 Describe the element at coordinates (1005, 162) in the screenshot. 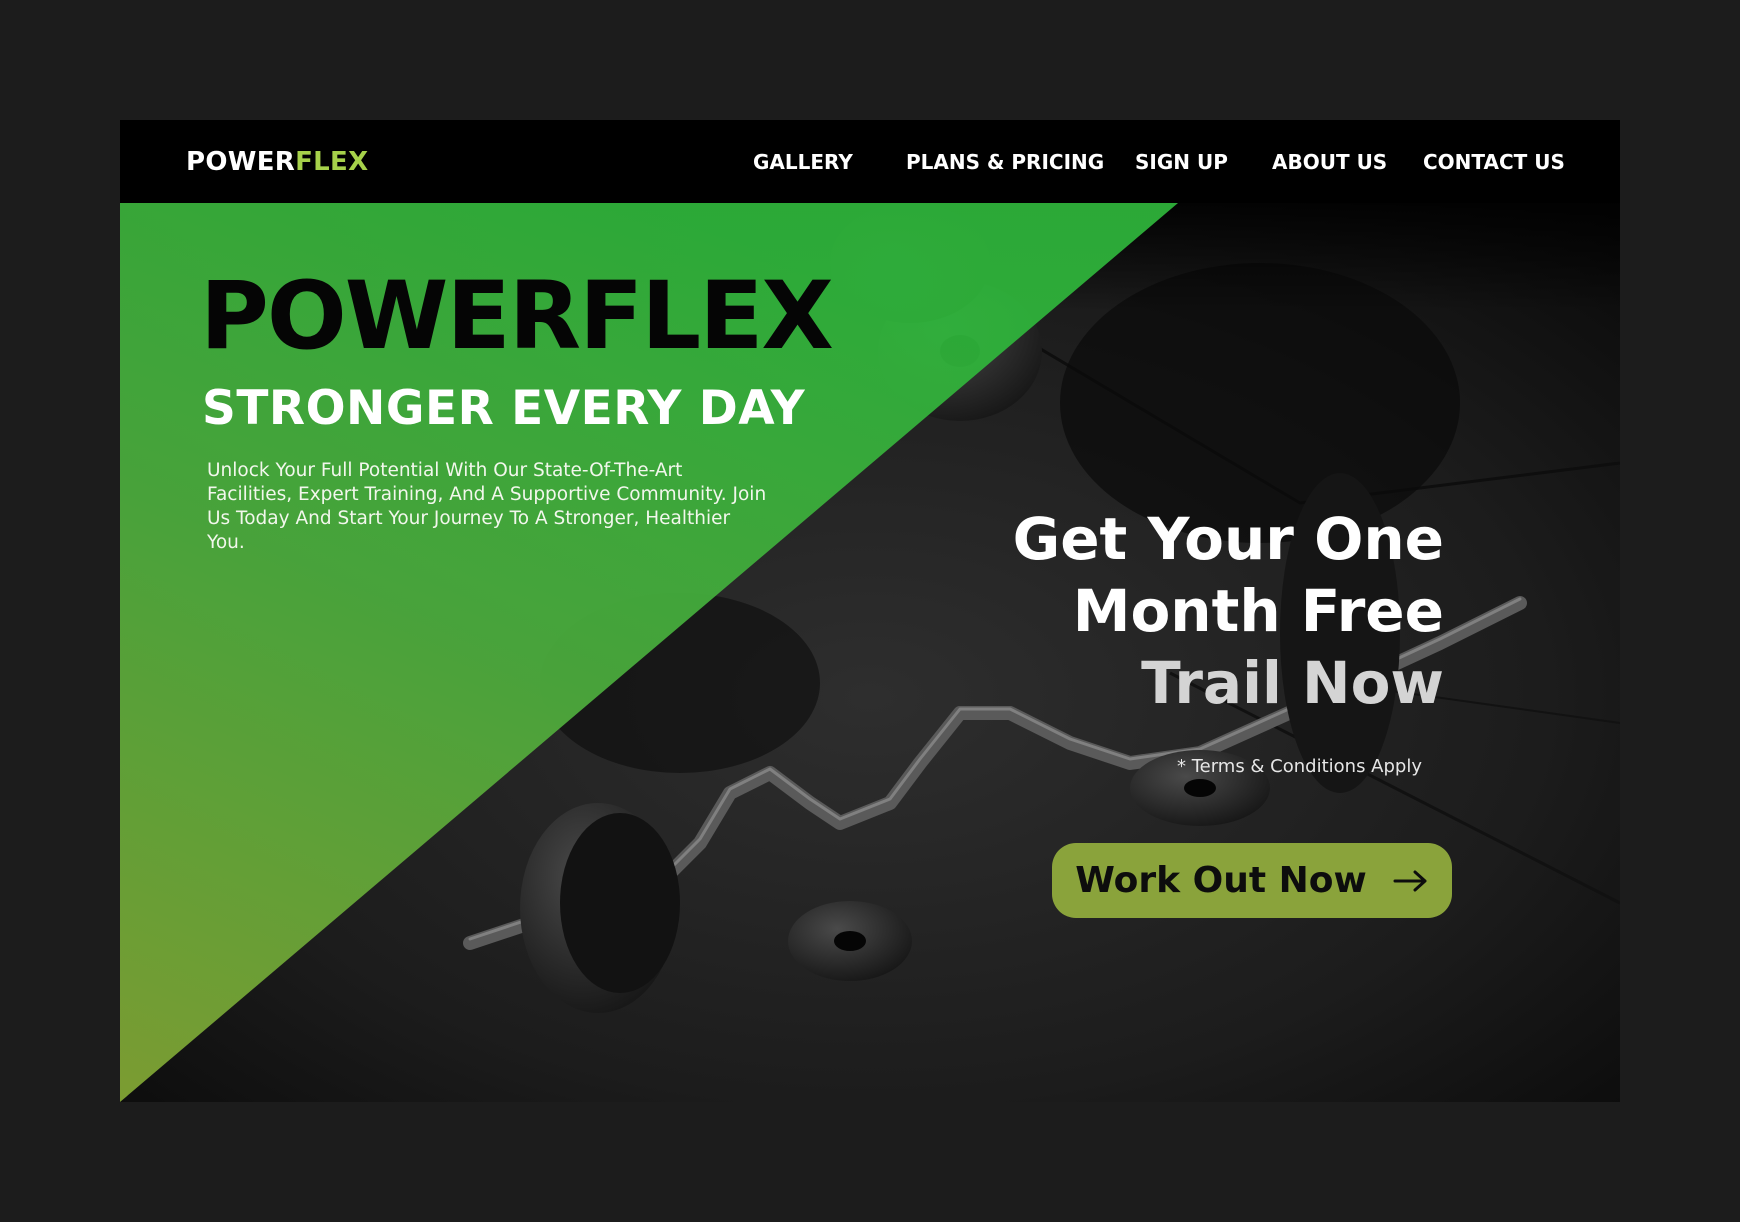

I see `nav-link-plans-pricing: PLANS & PRICING` at that location.